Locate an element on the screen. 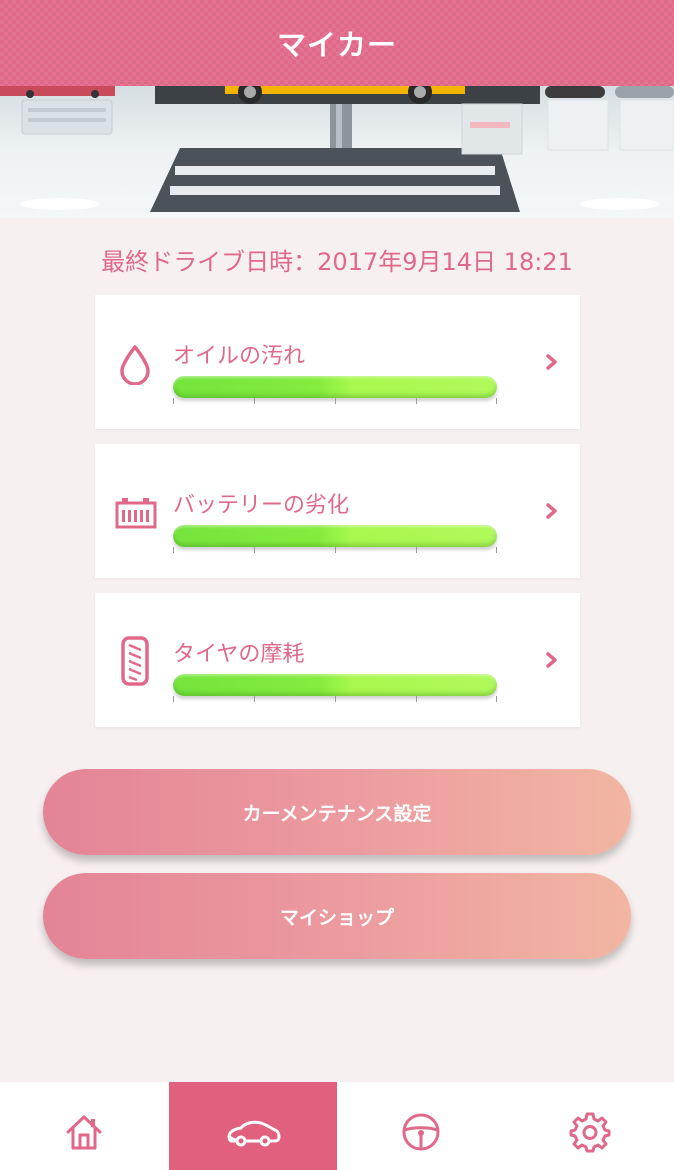 This screenshot has width=674, height=1170. tab-my-car is located at coordinates (252, 1126).